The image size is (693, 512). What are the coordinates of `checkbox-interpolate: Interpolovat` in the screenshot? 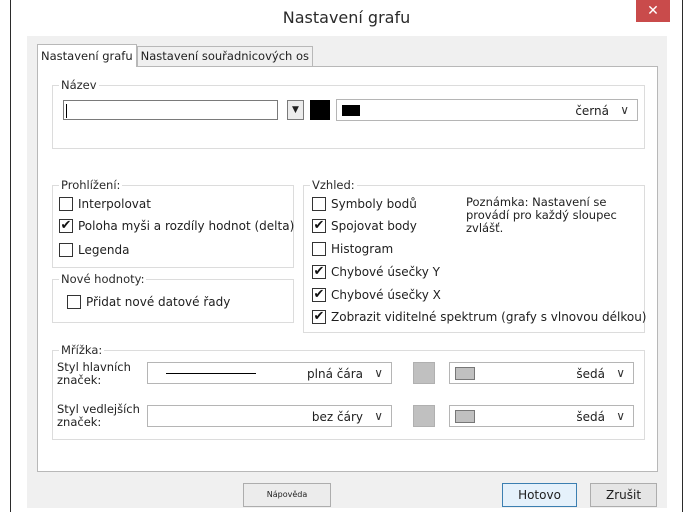 It's located at (105, 204).